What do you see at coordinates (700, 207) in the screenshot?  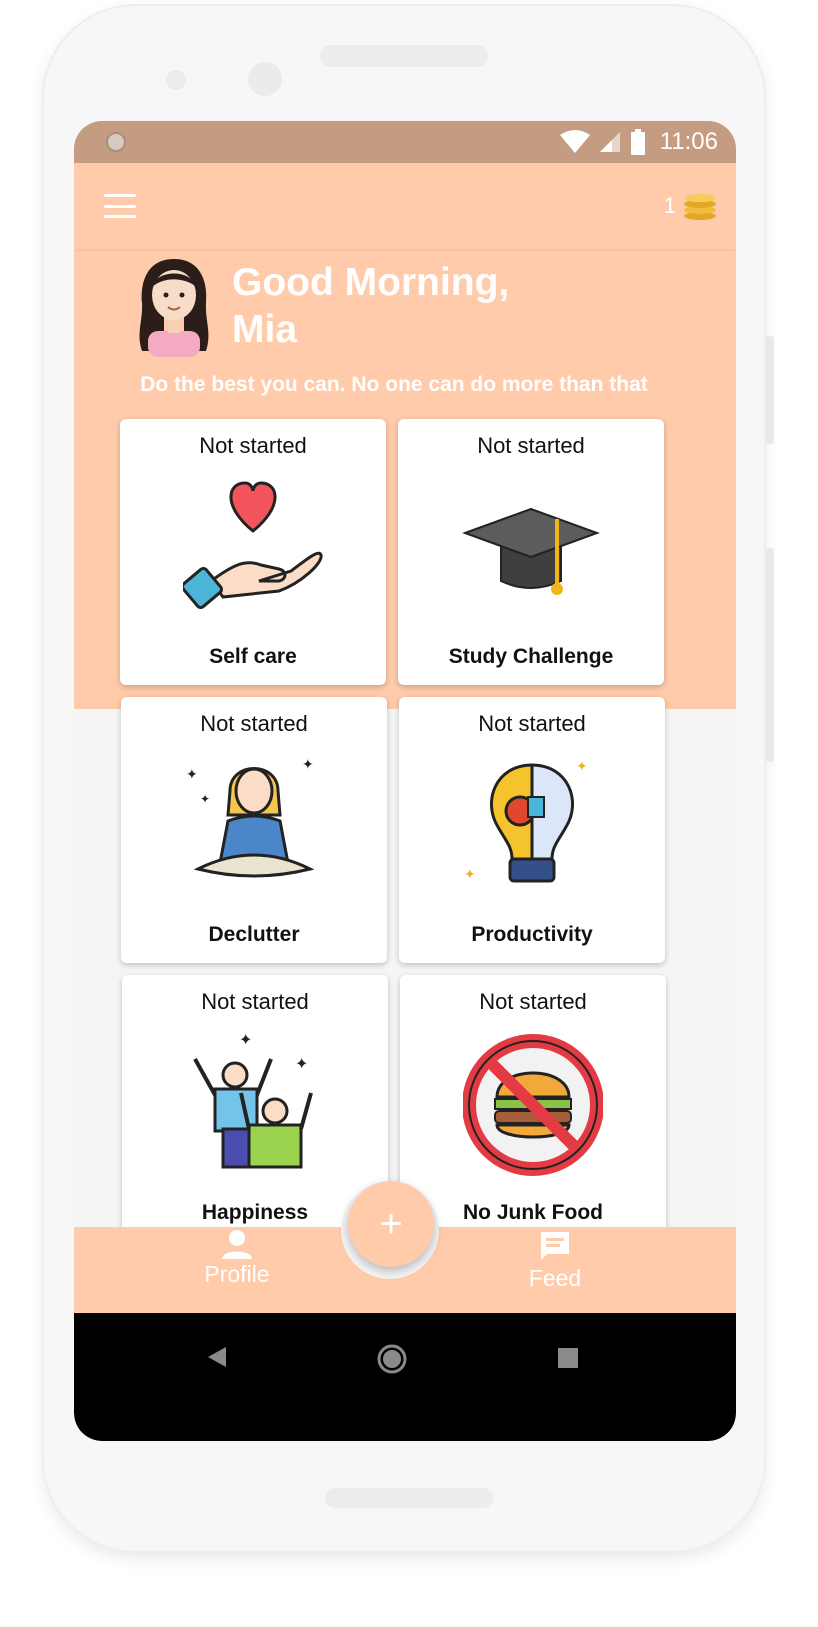 I see `coins-icon` at bounding box center [700, 207].